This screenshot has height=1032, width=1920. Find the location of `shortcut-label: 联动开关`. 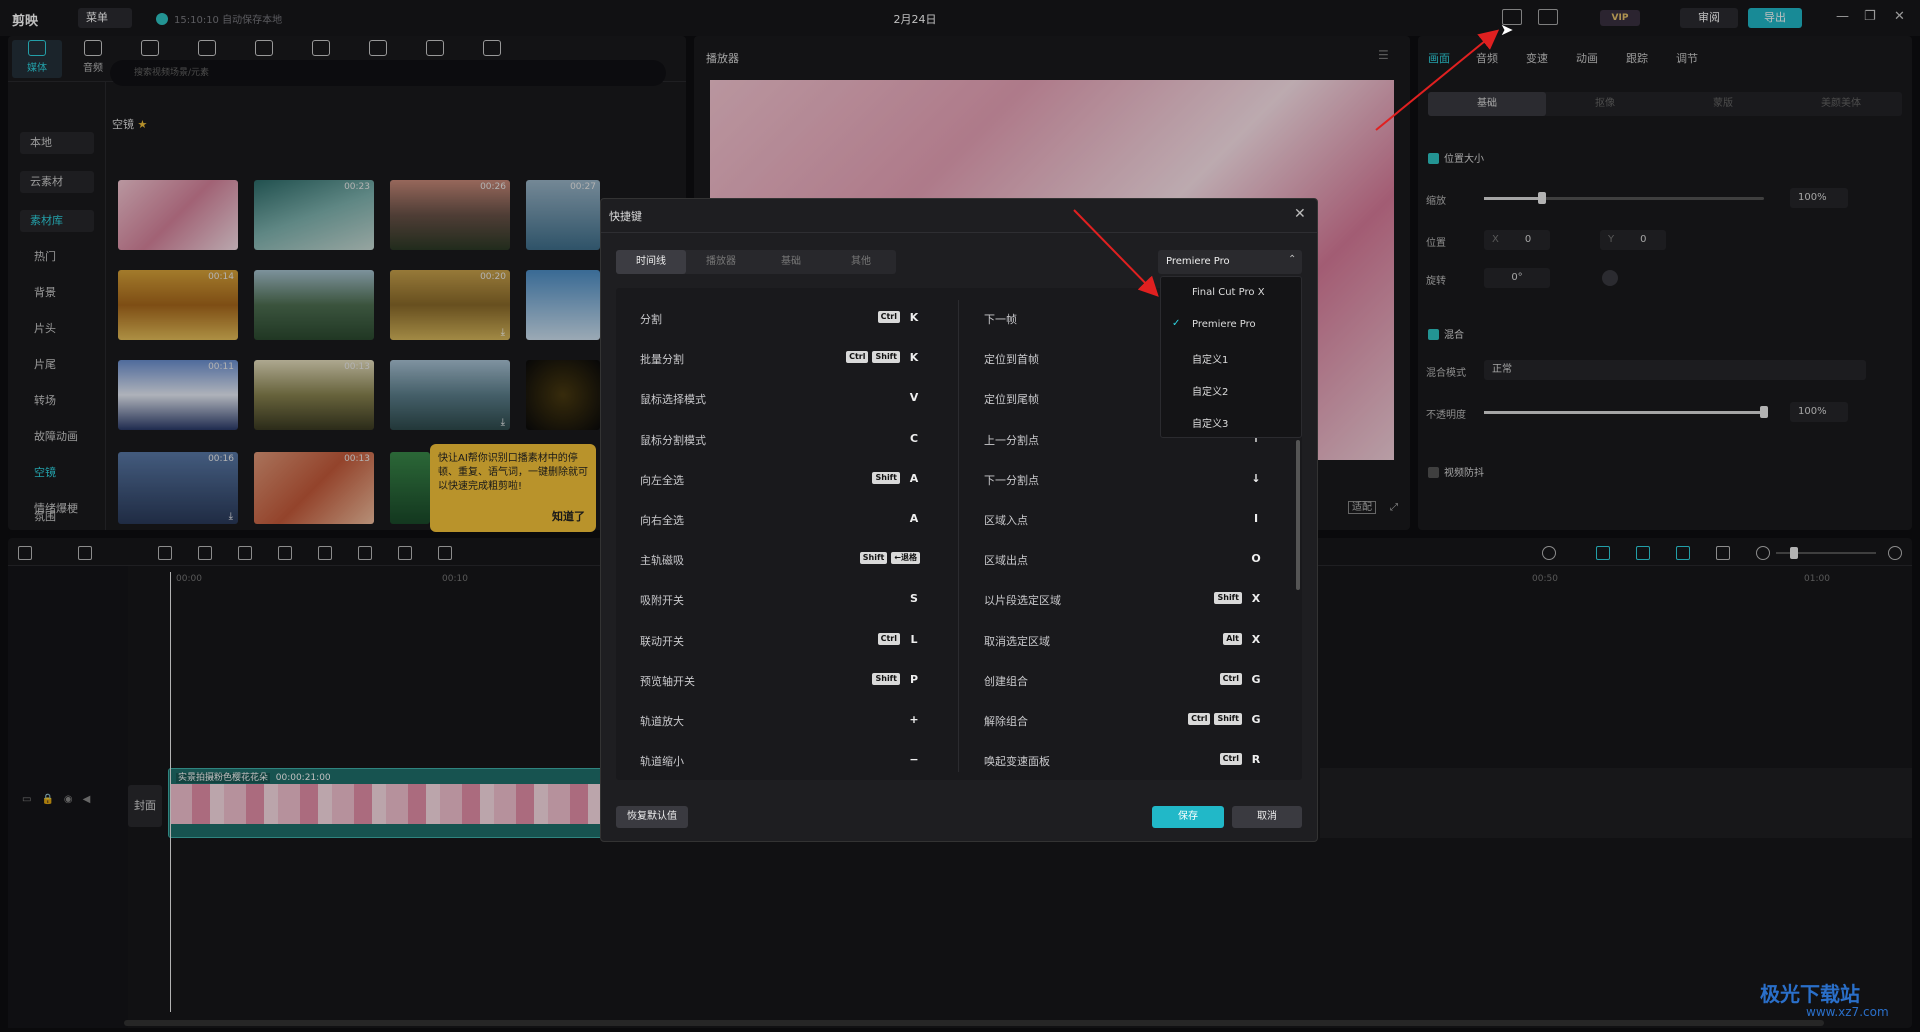

shortcut-label: 联动开关 is located at coordinates (662, 641).